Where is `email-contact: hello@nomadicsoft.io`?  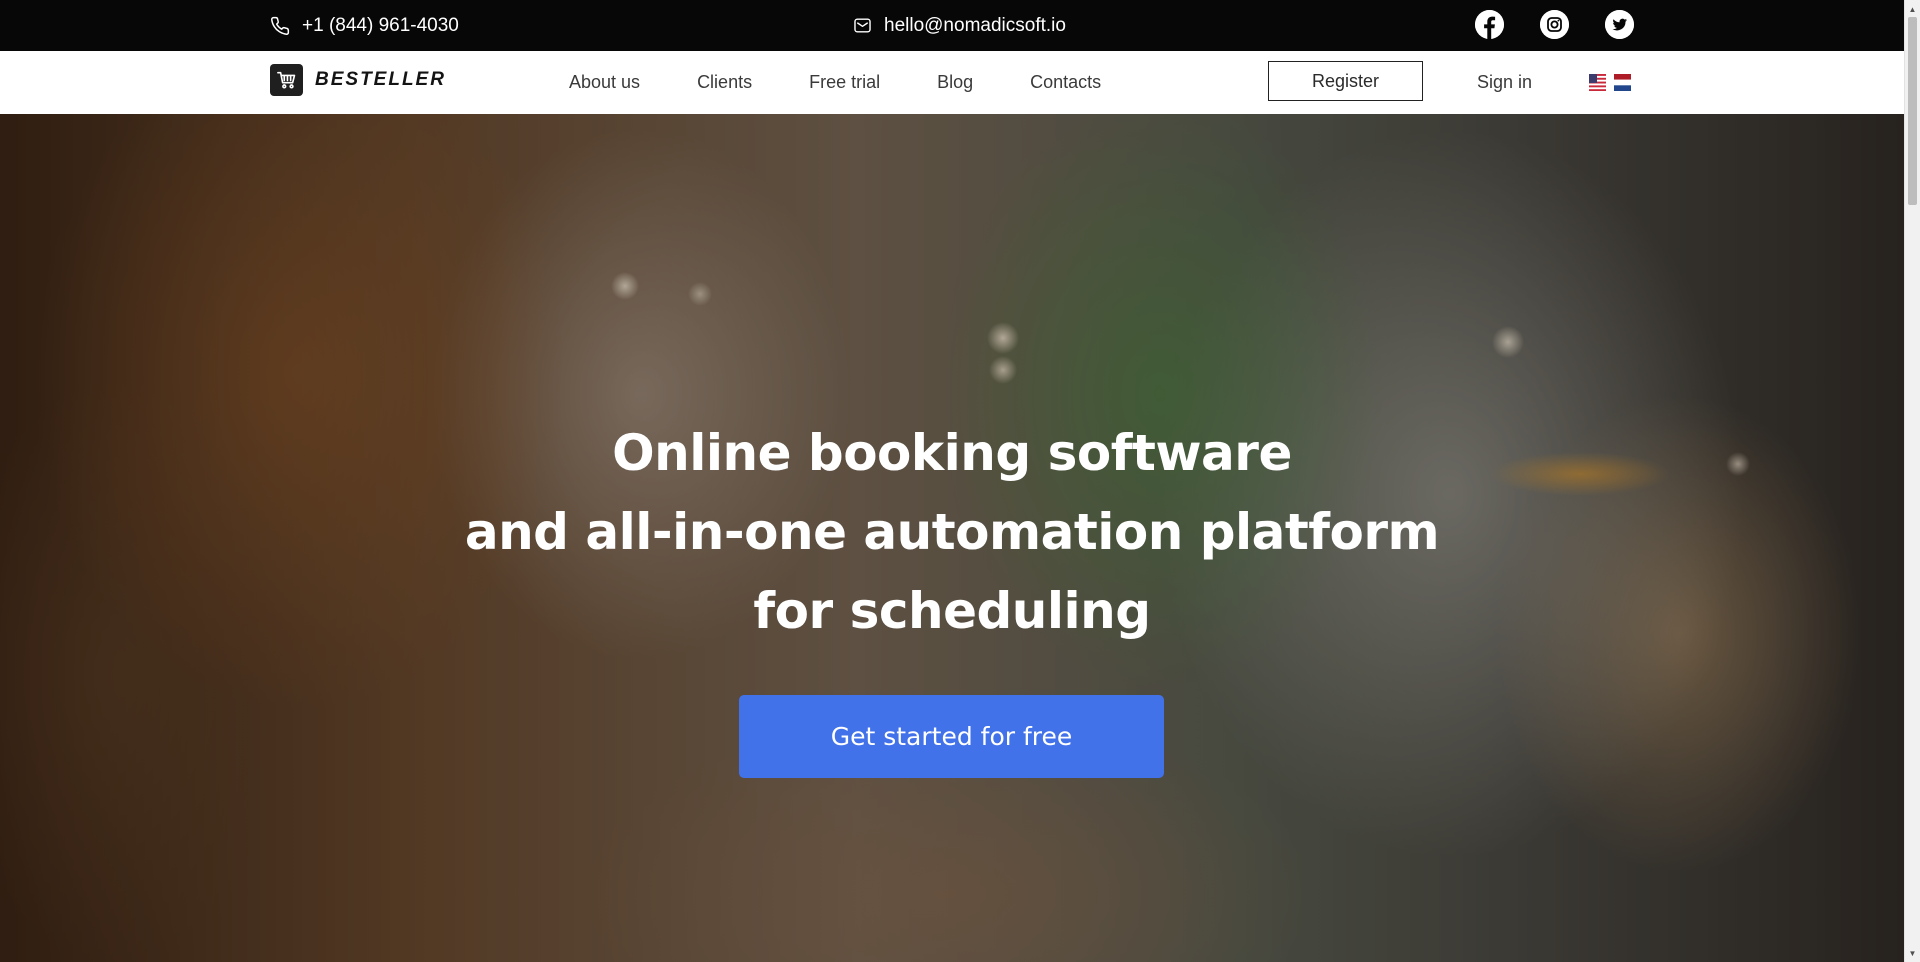
email-contact: hello@nomadicsoft.io is located at coordinates (959, 25).